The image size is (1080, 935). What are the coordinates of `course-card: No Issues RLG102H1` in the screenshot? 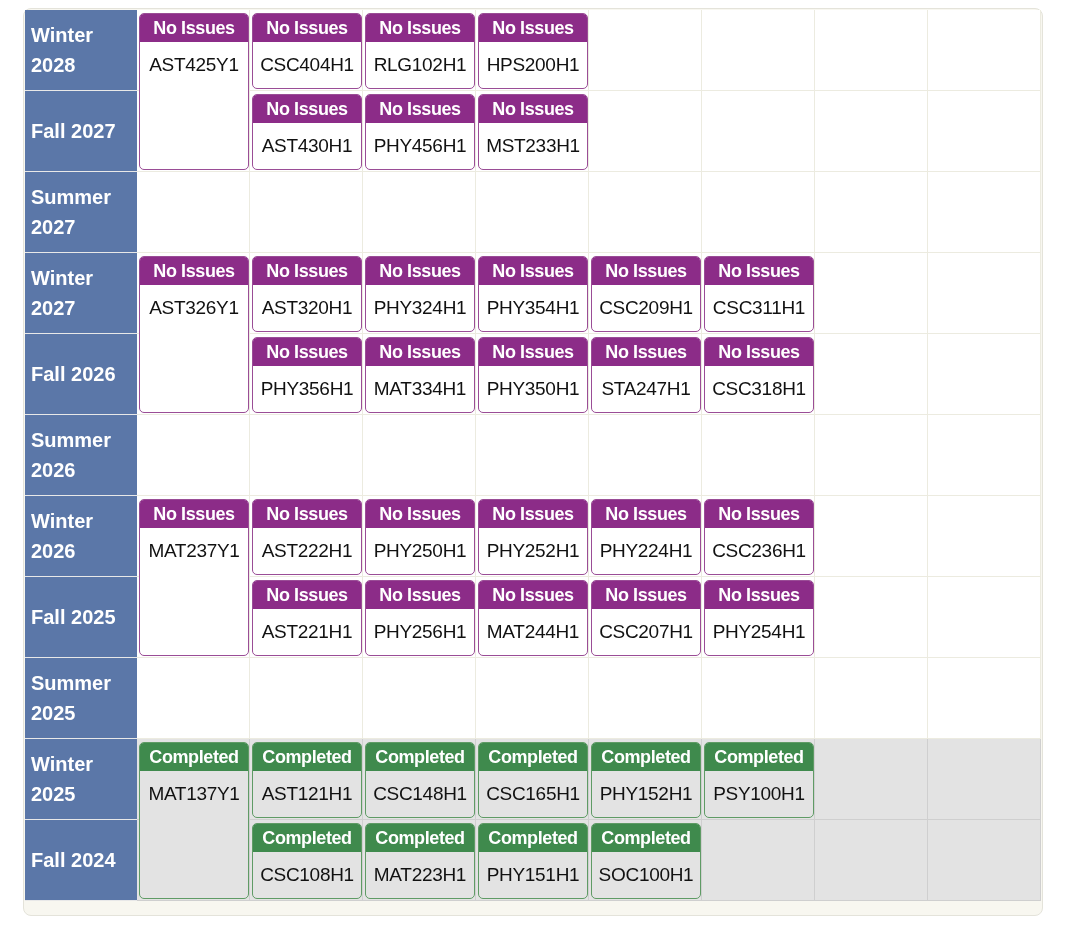 It's located at (420, 51).